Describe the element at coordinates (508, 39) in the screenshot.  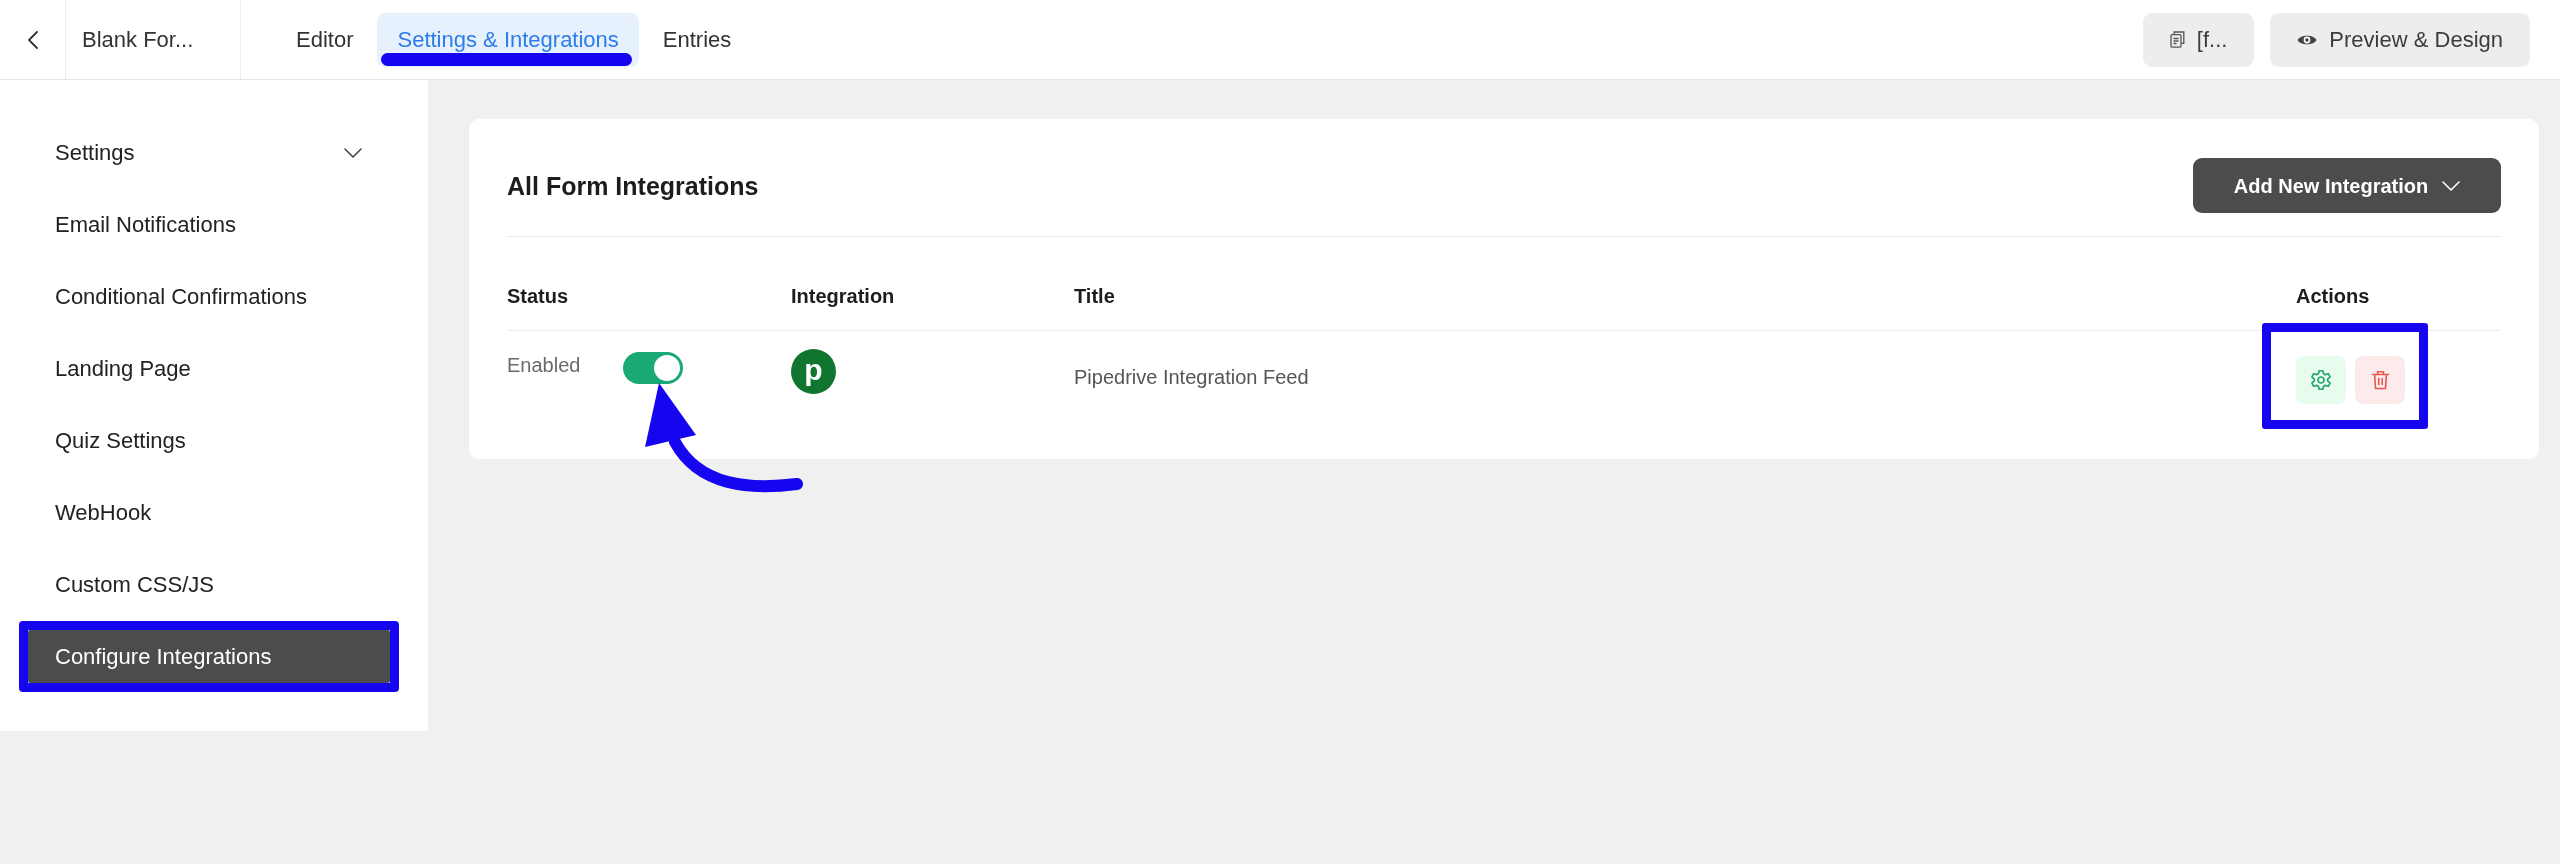
I see `tab: Settings & Integrations` at that location.